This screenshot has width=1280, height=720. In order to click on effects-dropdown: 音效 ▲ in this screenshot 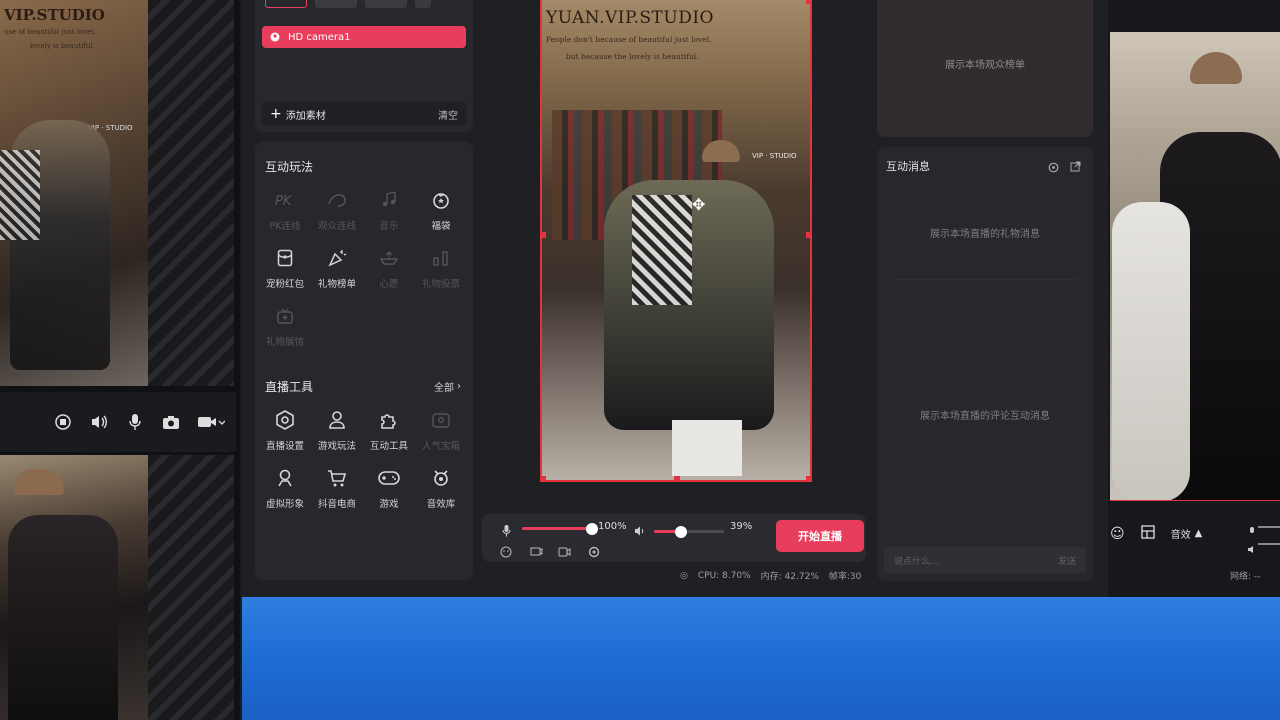, I will do `click(1187, 533)`.